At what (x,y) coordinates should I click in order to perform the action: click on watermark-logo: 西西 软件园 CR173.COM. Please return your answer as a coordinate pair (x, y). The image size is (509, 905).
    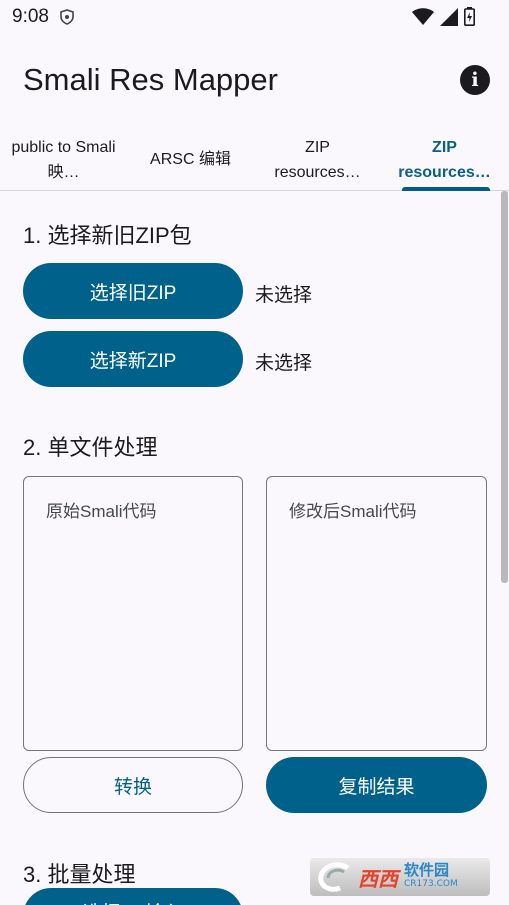
    Looking at the image, I should click on (400, 877).